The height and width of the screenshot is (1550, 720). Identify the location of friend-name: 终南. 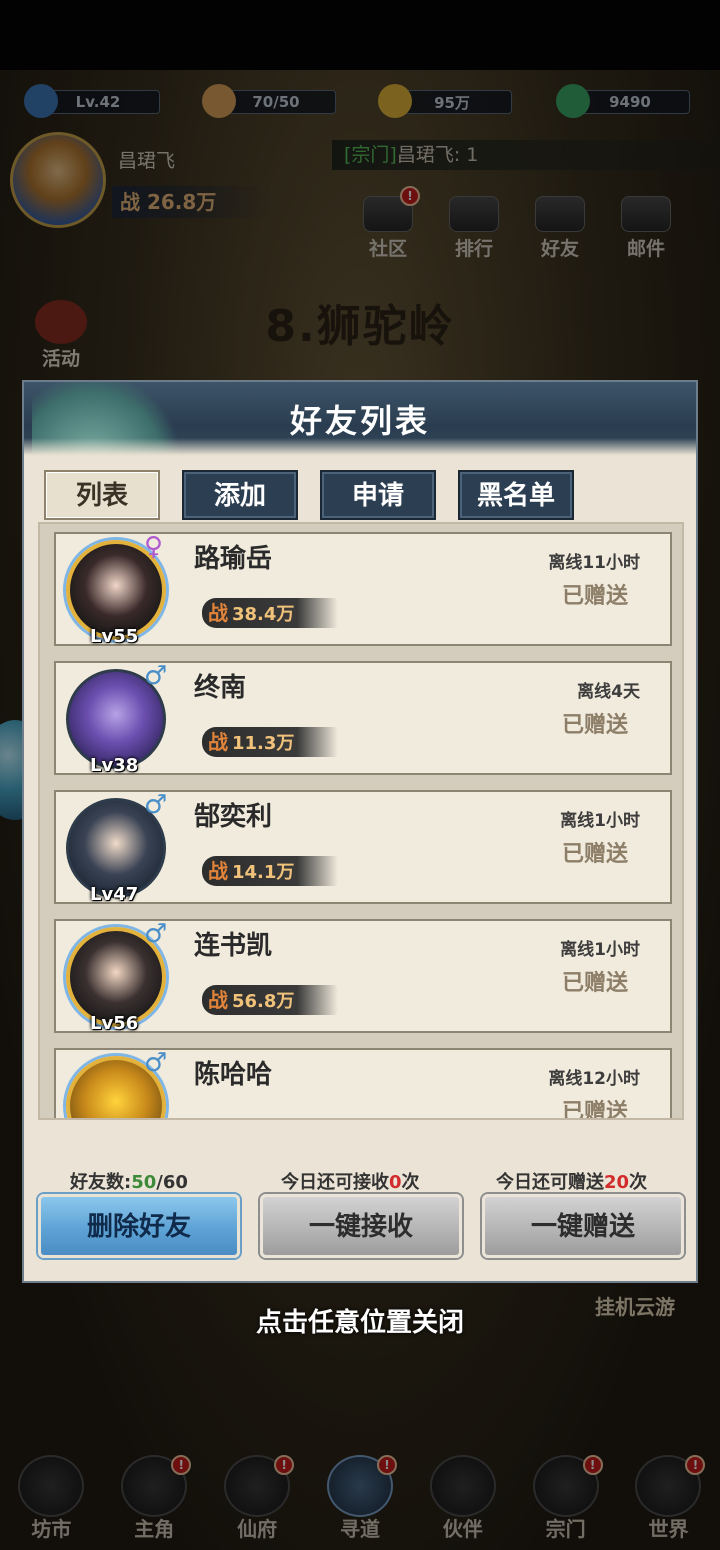
(220, 688).